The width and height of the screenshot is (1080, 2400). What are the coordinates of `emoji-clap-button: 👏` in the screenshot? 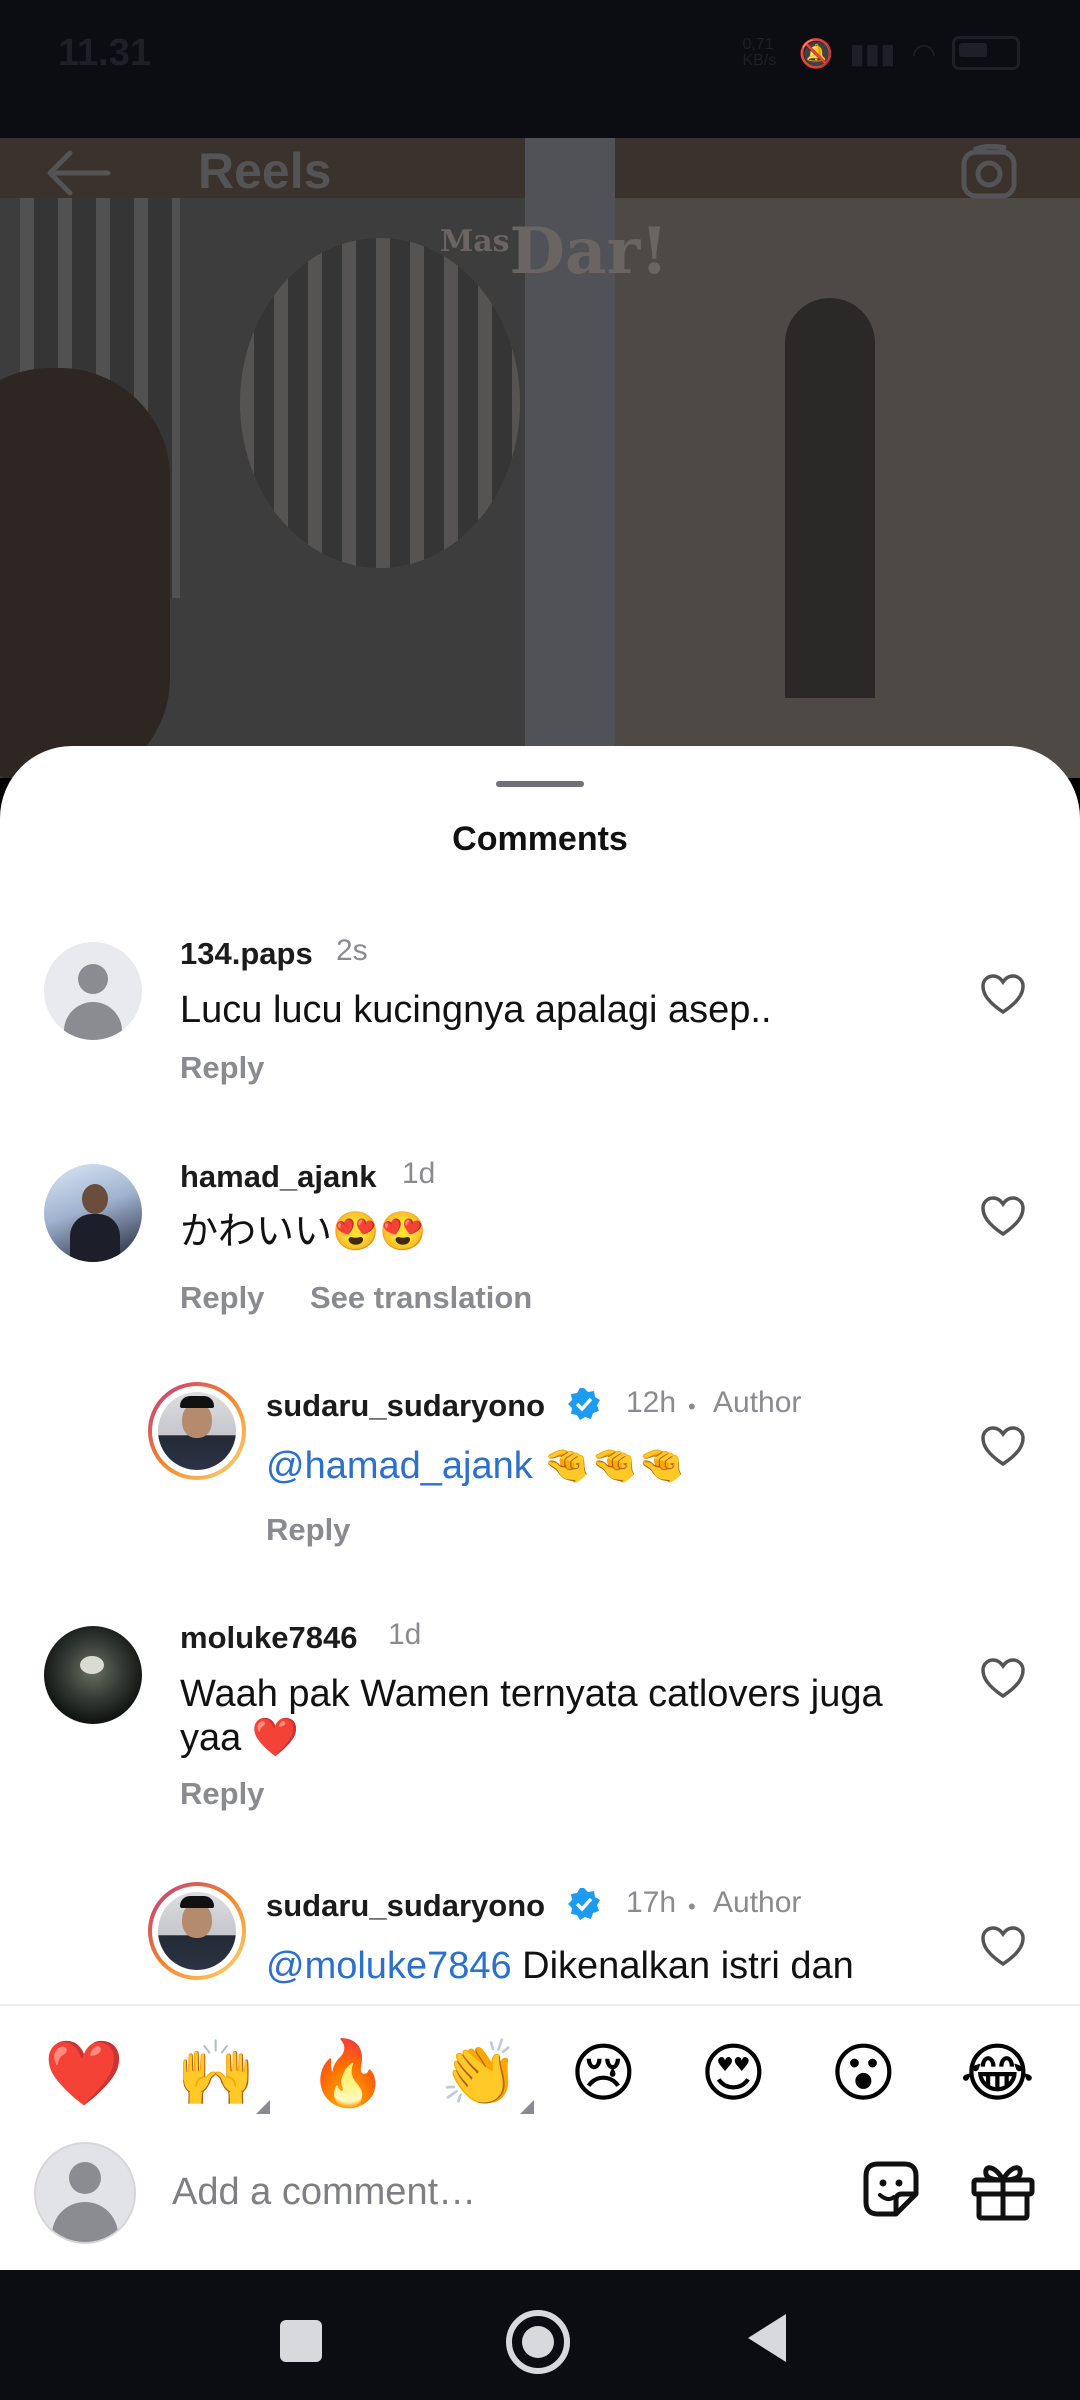 It's located at (487, 2074).